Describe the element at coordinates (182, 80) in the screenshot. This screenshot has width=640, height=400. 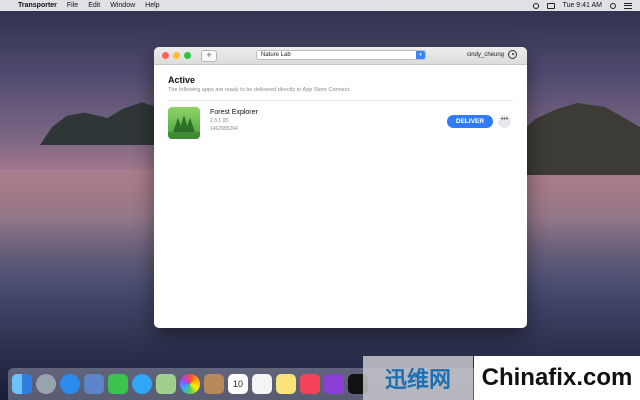
I see `section-title: Active` at that location.